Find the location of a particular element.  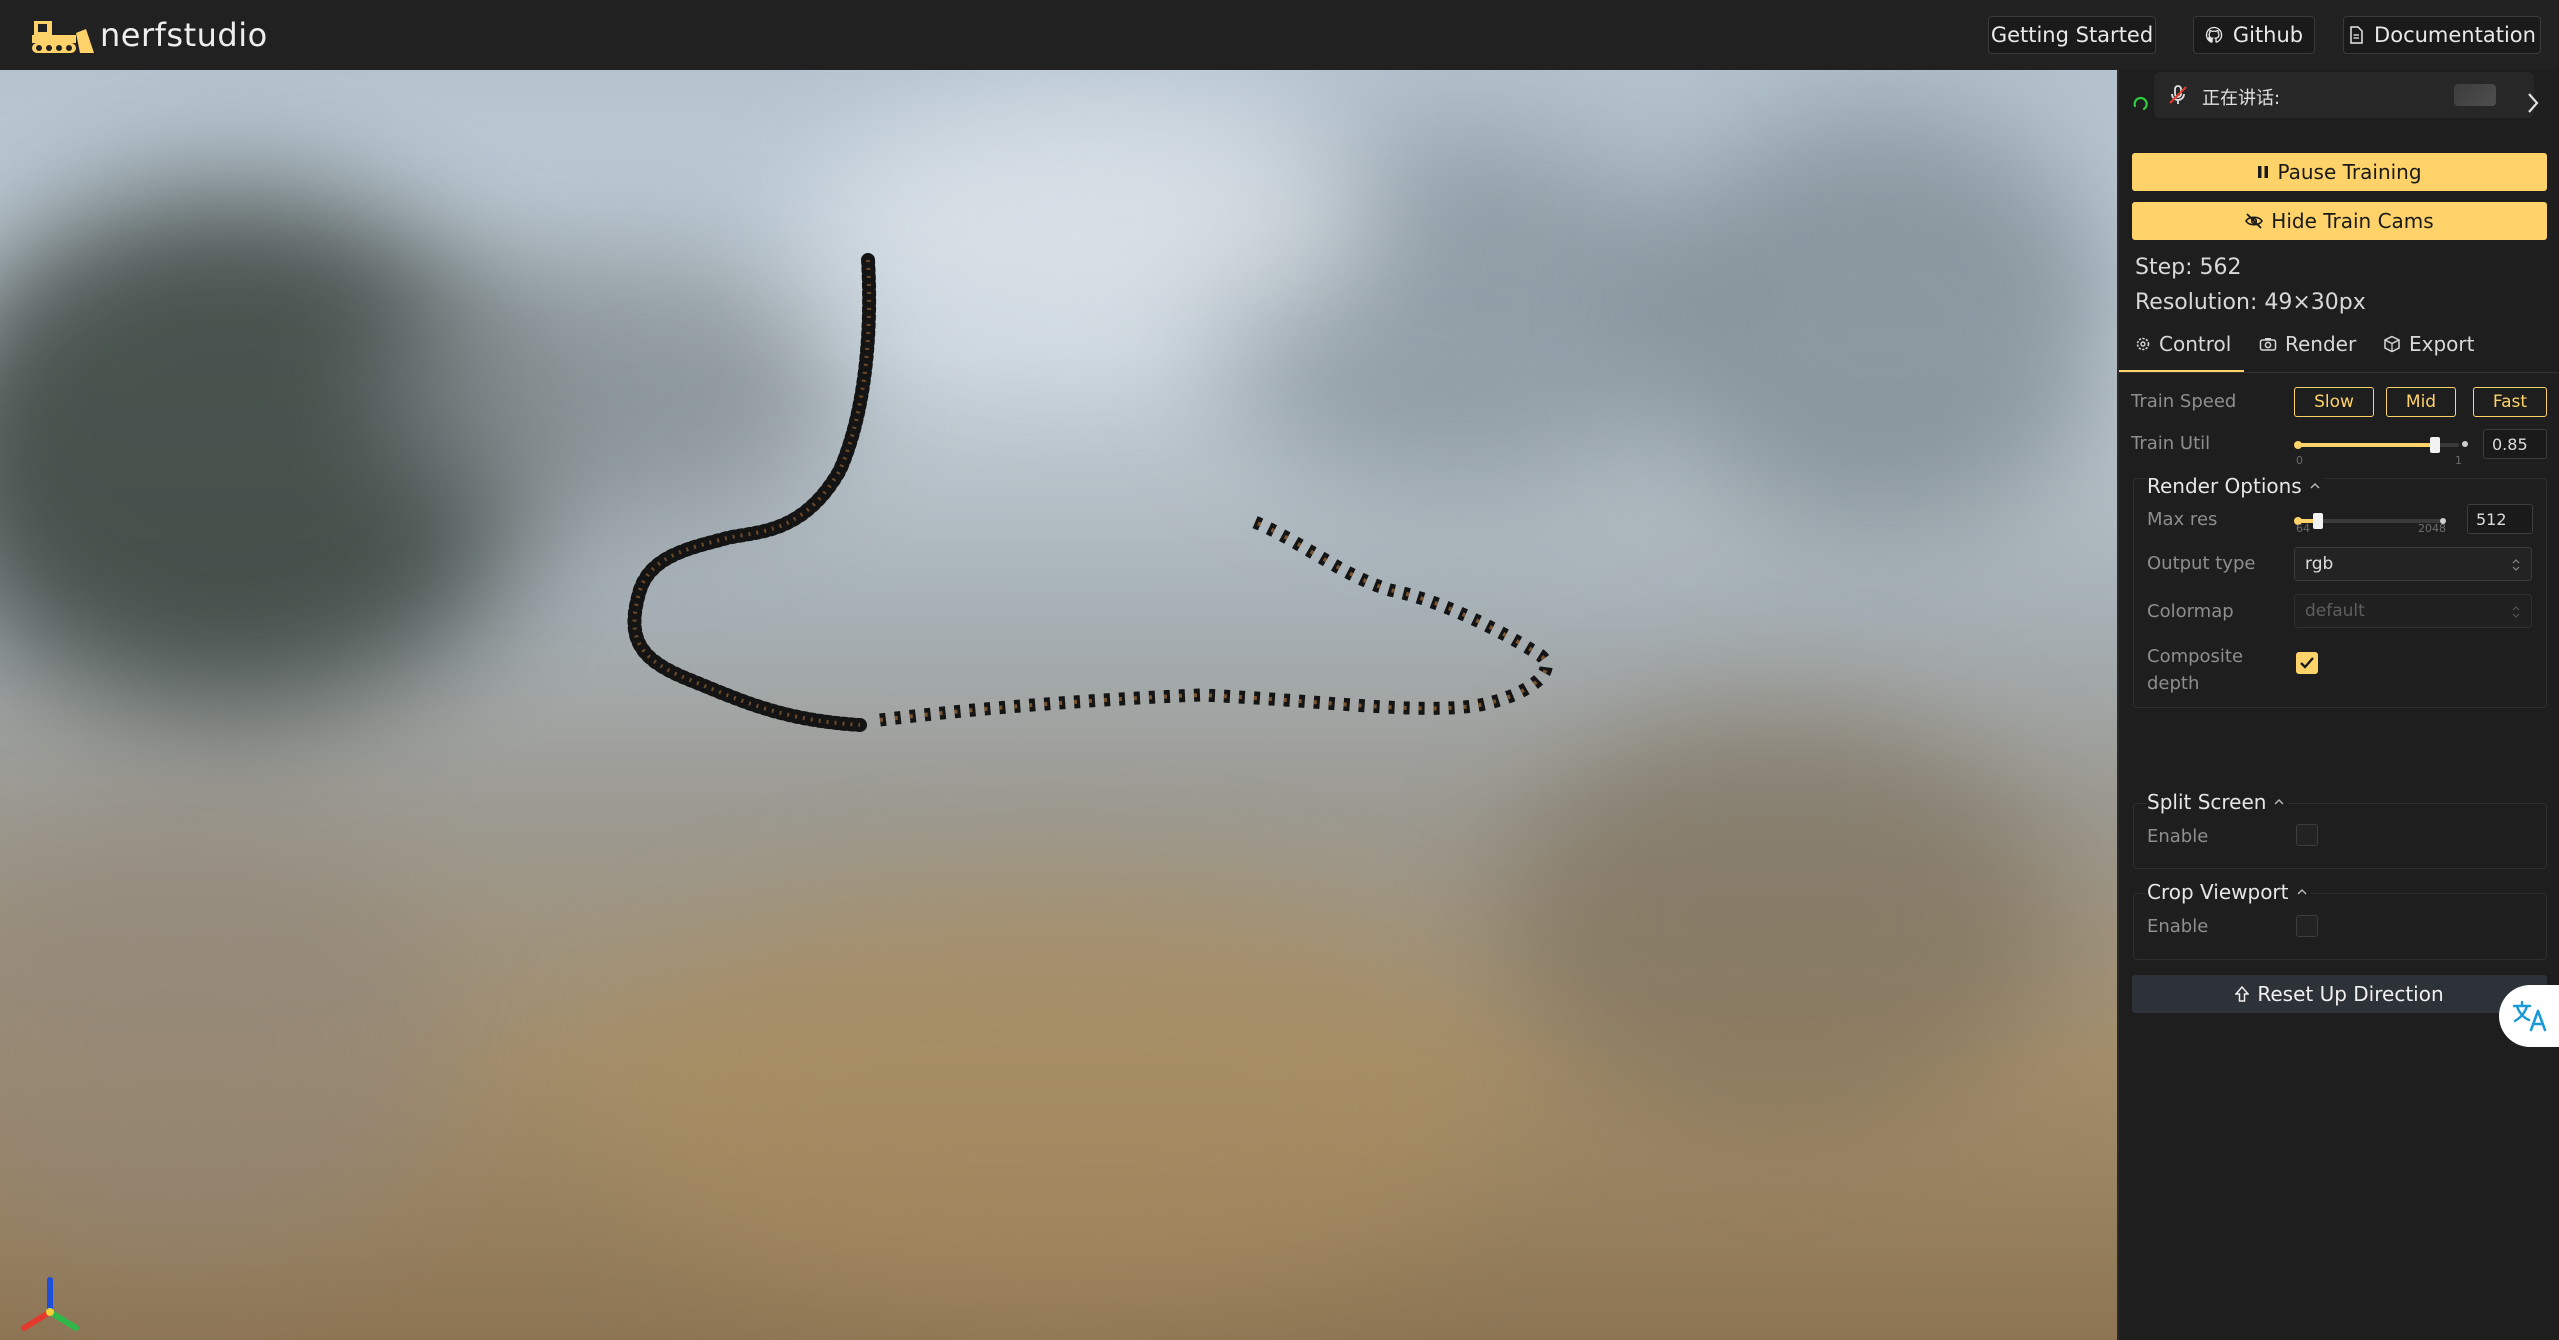

max-res-label: Max res is located at coordinates (2182, 519).